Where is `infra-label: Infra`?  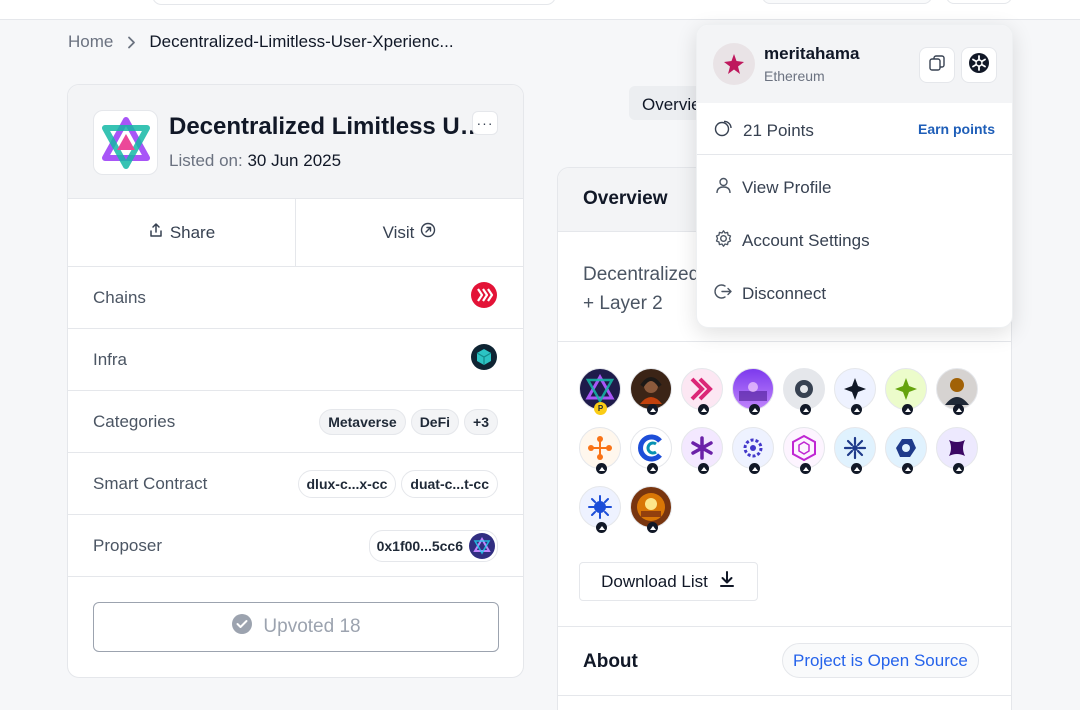 infra-label: Infra is located at coordinates (110, 359).